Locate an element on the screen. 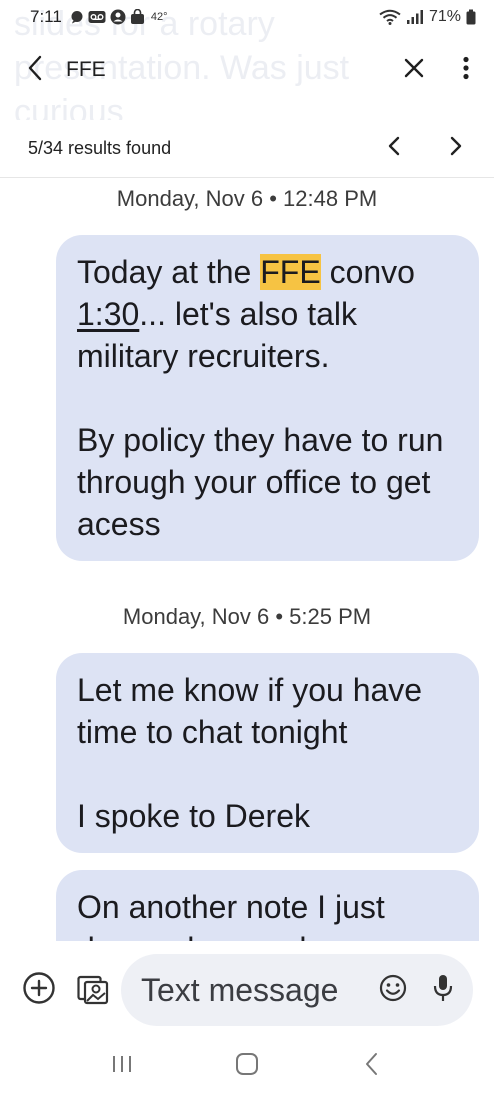 The image size is (494, 1096). battery-percentage: 71% is located at coordinates (444, 16).